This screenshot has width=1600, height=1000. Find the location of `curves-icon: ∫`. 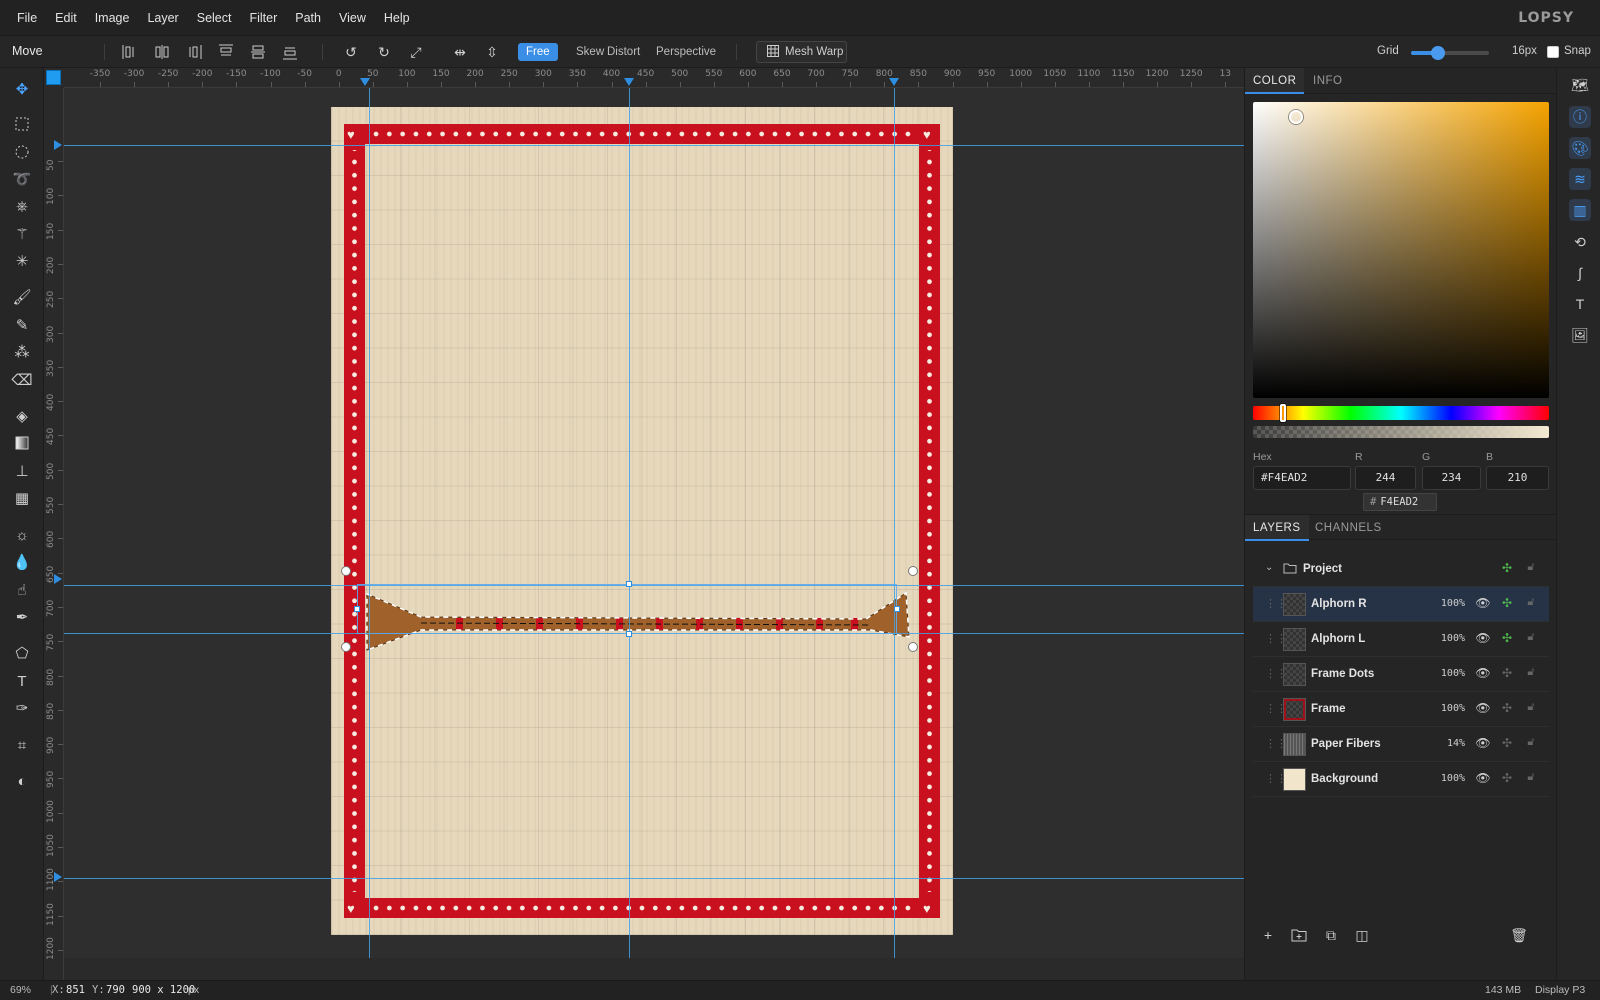

curves-icon: ∫ is located at coordinates (1580, 273).